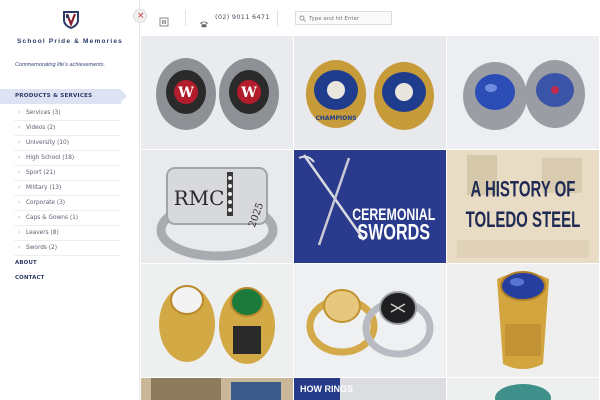 This screenshot has width=600, height=400. I want to click on category-item: › Caps & Gowns (1), so click(67, 218).